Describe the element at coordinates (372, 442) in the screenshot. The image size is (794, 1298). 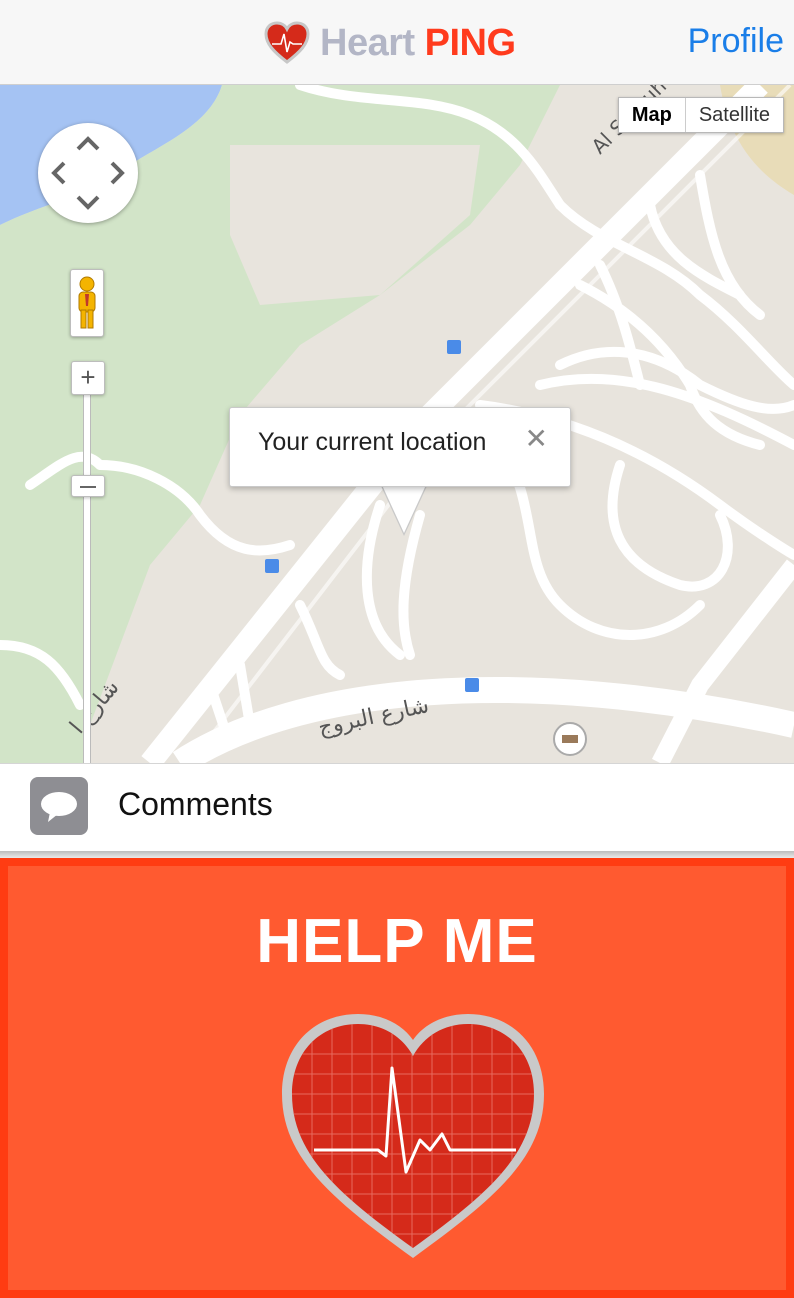
I see `info-window-text: Your current location` at that location.